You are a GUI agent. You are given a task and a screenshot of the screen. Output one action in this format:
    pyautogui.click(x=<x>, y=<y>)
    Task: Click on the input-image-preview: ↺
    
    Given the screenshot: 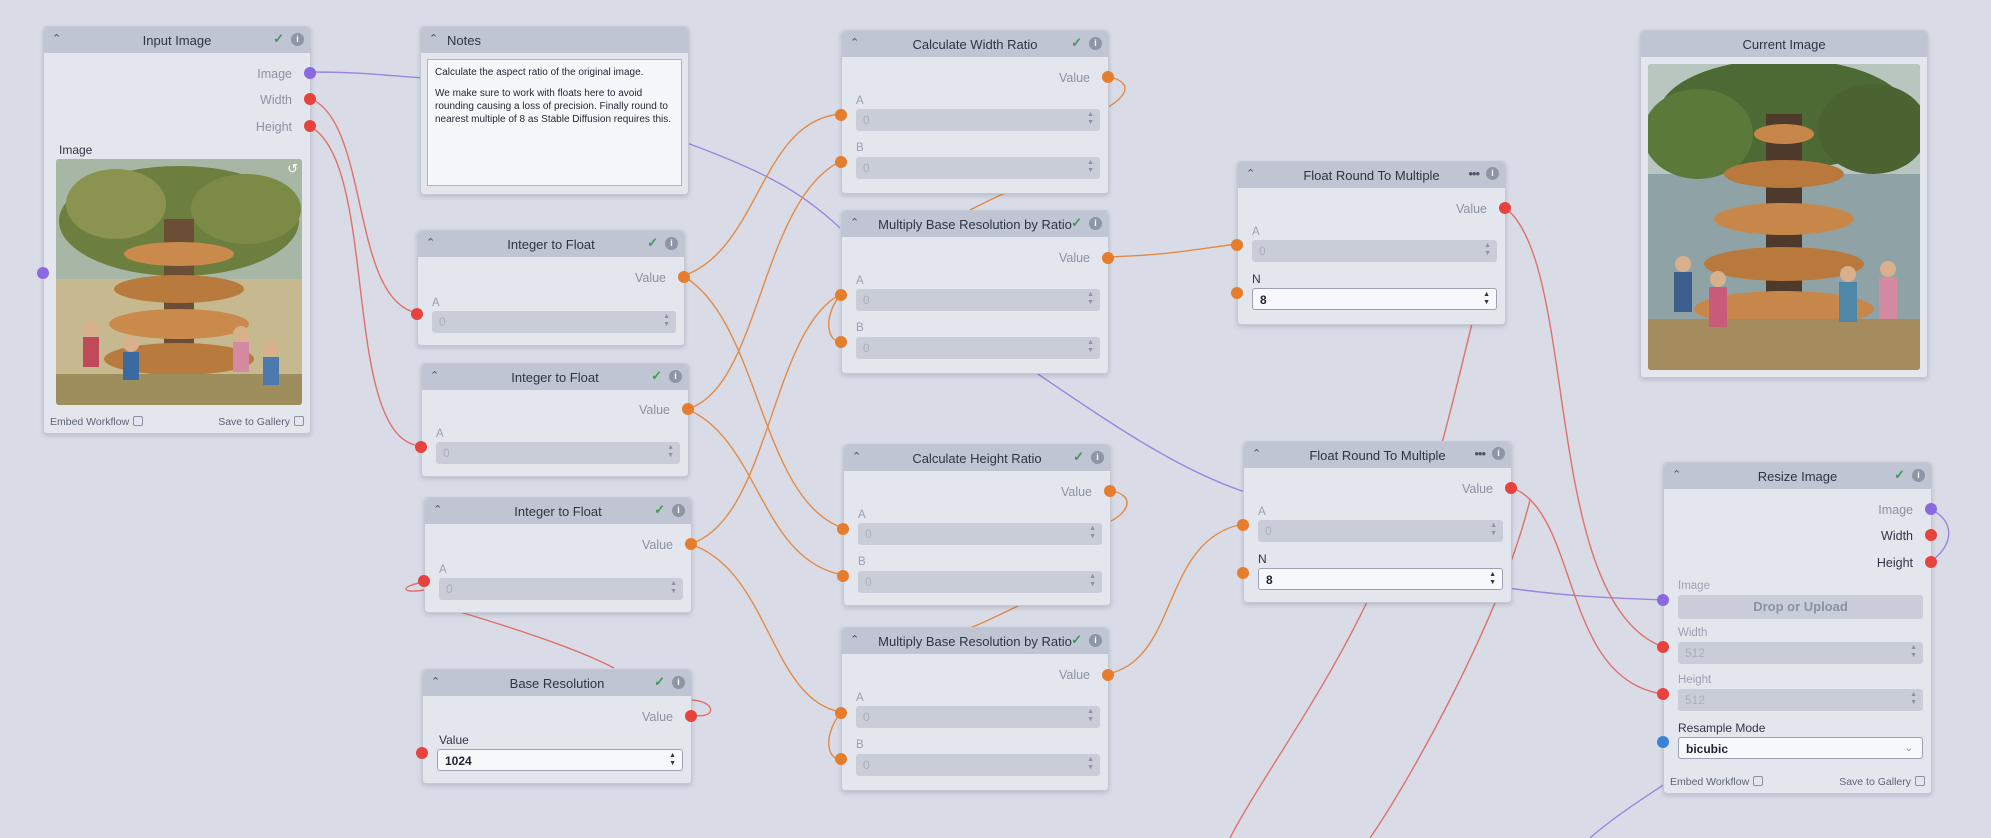 What is the action you would take?
    pyautogui.click(x=179, y=282)
    